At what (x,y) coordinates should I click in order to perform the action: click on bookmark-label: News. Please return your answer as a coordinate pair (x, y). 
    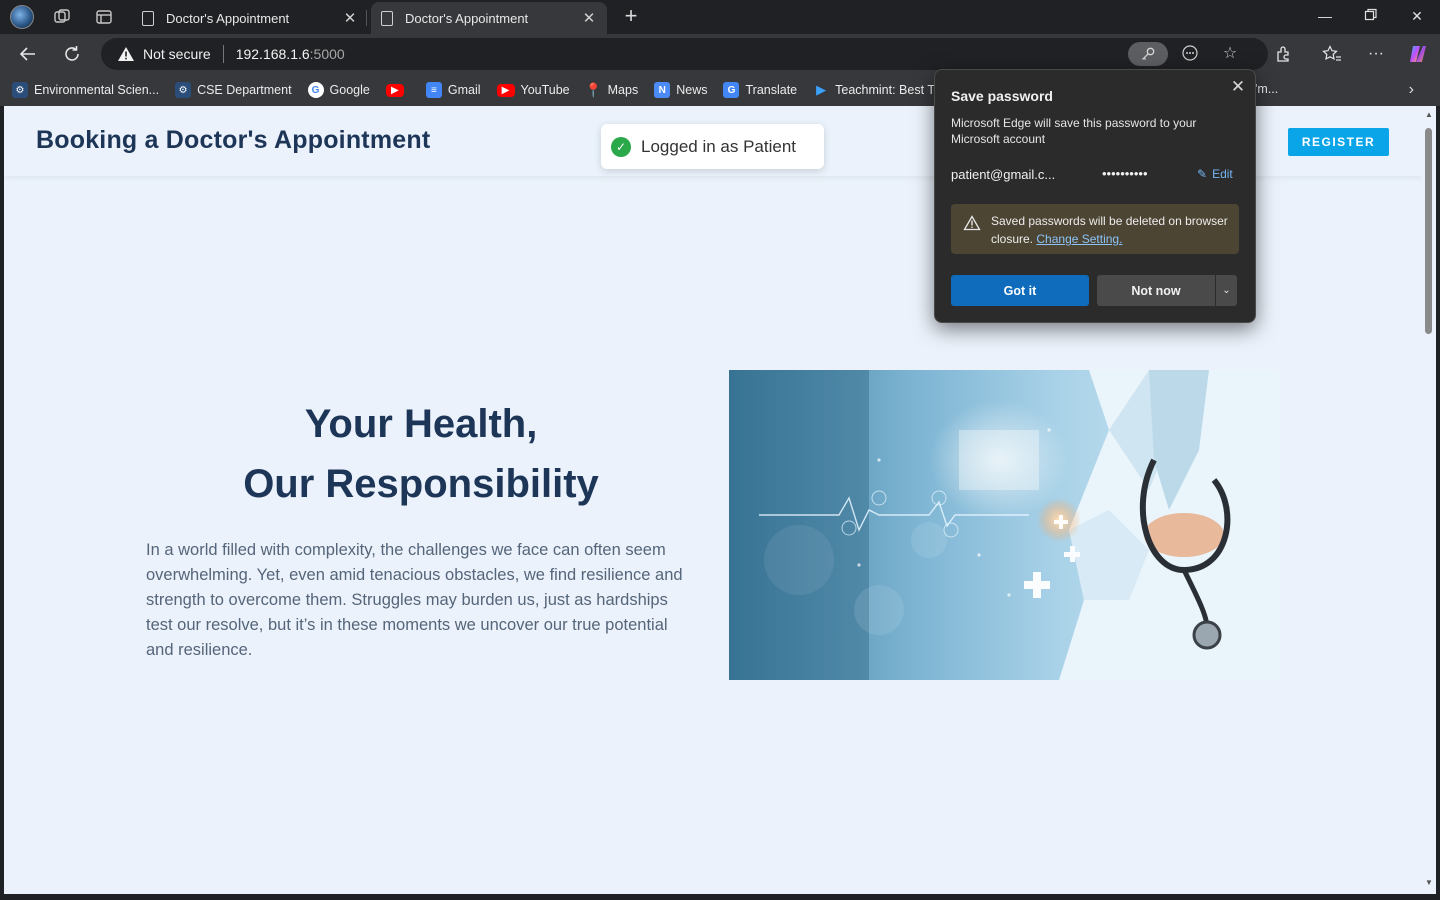
    Looking at the image, I should click on (692, 90).